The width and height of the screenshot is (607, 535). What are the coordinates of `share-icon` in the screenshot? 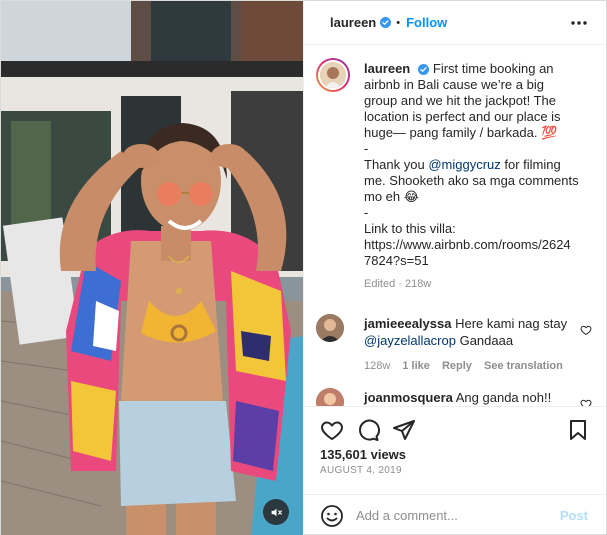 It's located at (404, 430).